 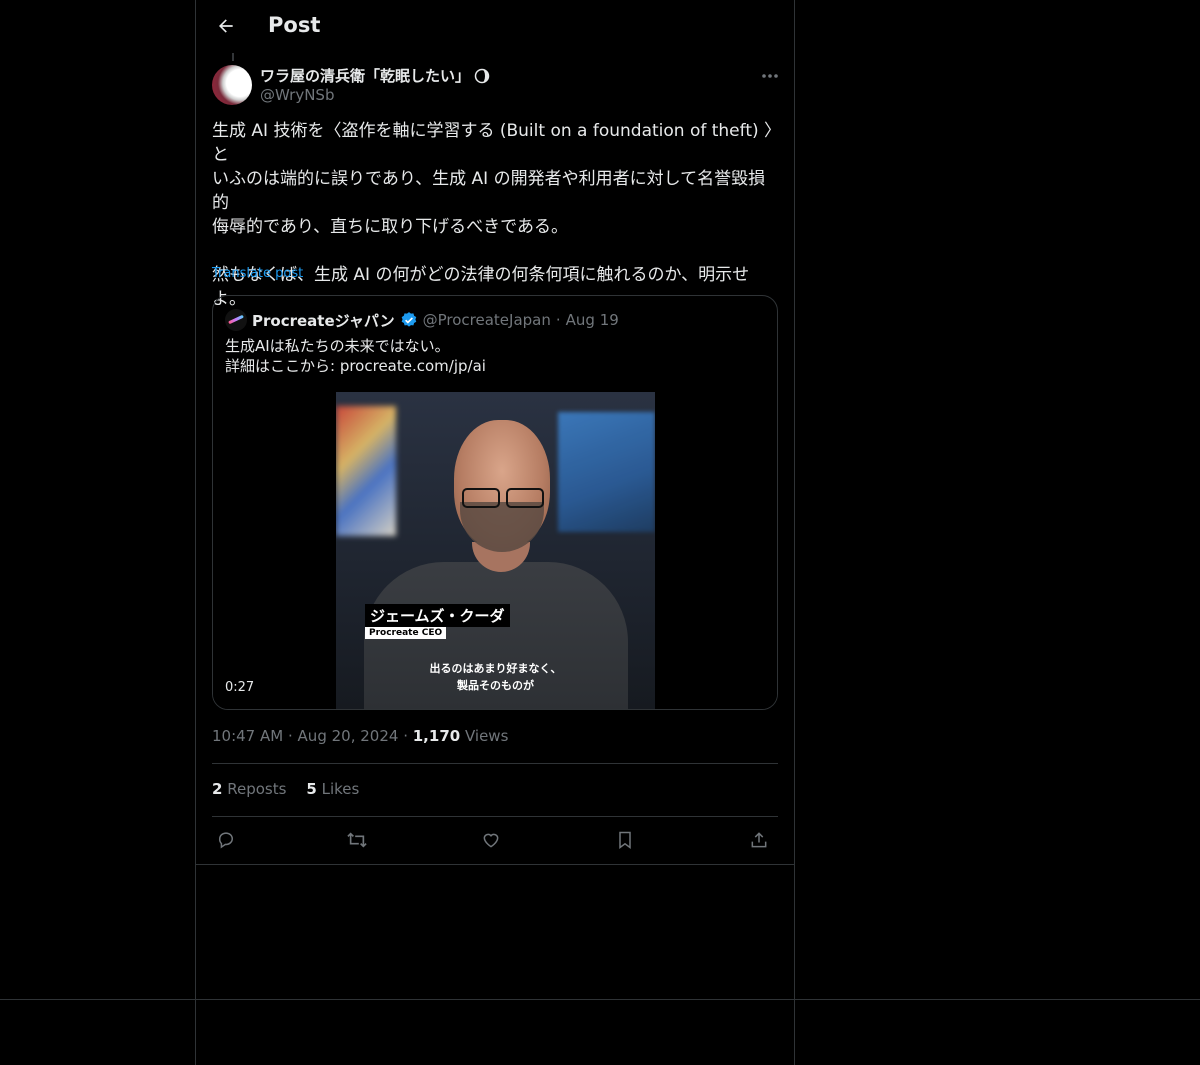 What do you see at coordinates (486, 736) in the screenshot?
I see `views-label: Views` at bounding box center [486, 736].